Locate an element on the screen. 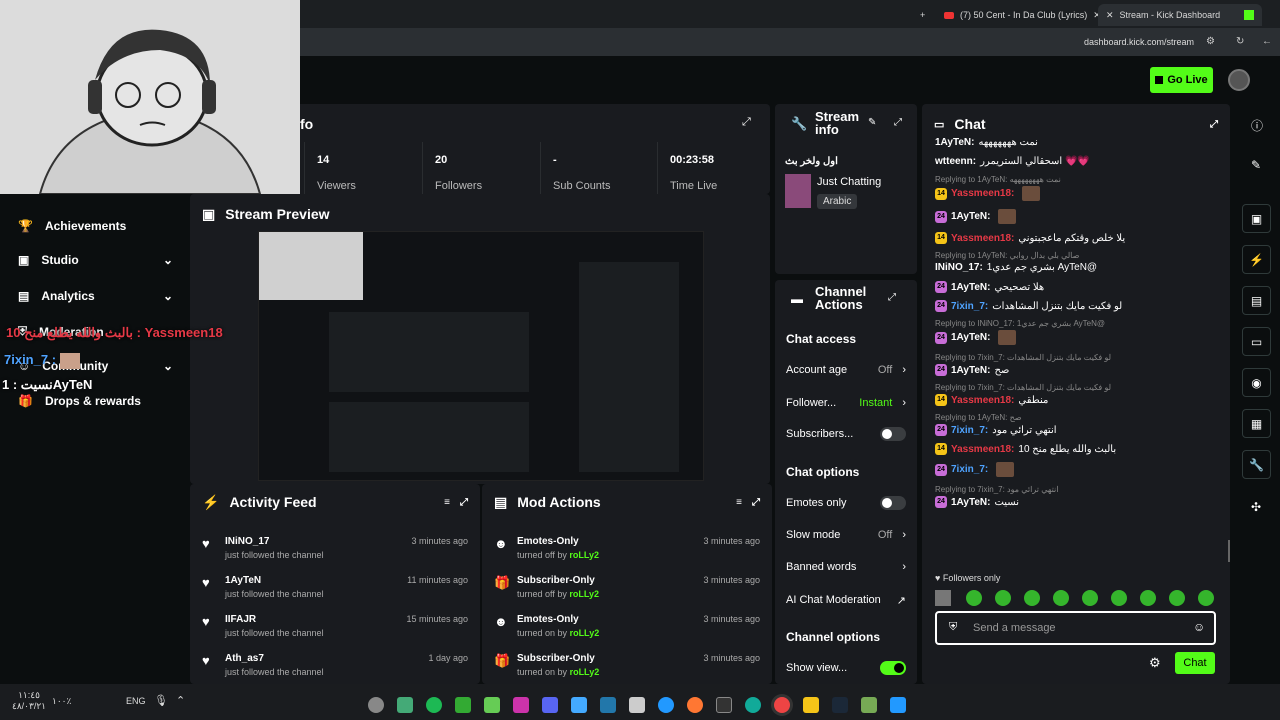 The width and height of the screenshot is (1280, 720). obs-icon is located at coordinates (376, 705).